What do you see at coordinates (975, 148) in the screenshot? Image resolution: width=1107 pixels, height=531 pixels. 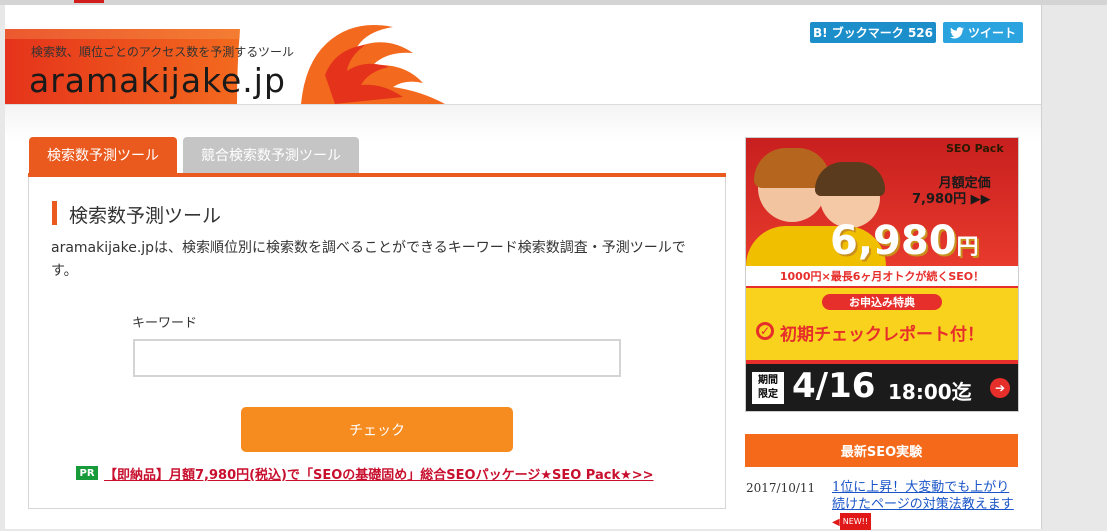 I see `ad-brand: SEO Pack` at bounding box center [975, 148].